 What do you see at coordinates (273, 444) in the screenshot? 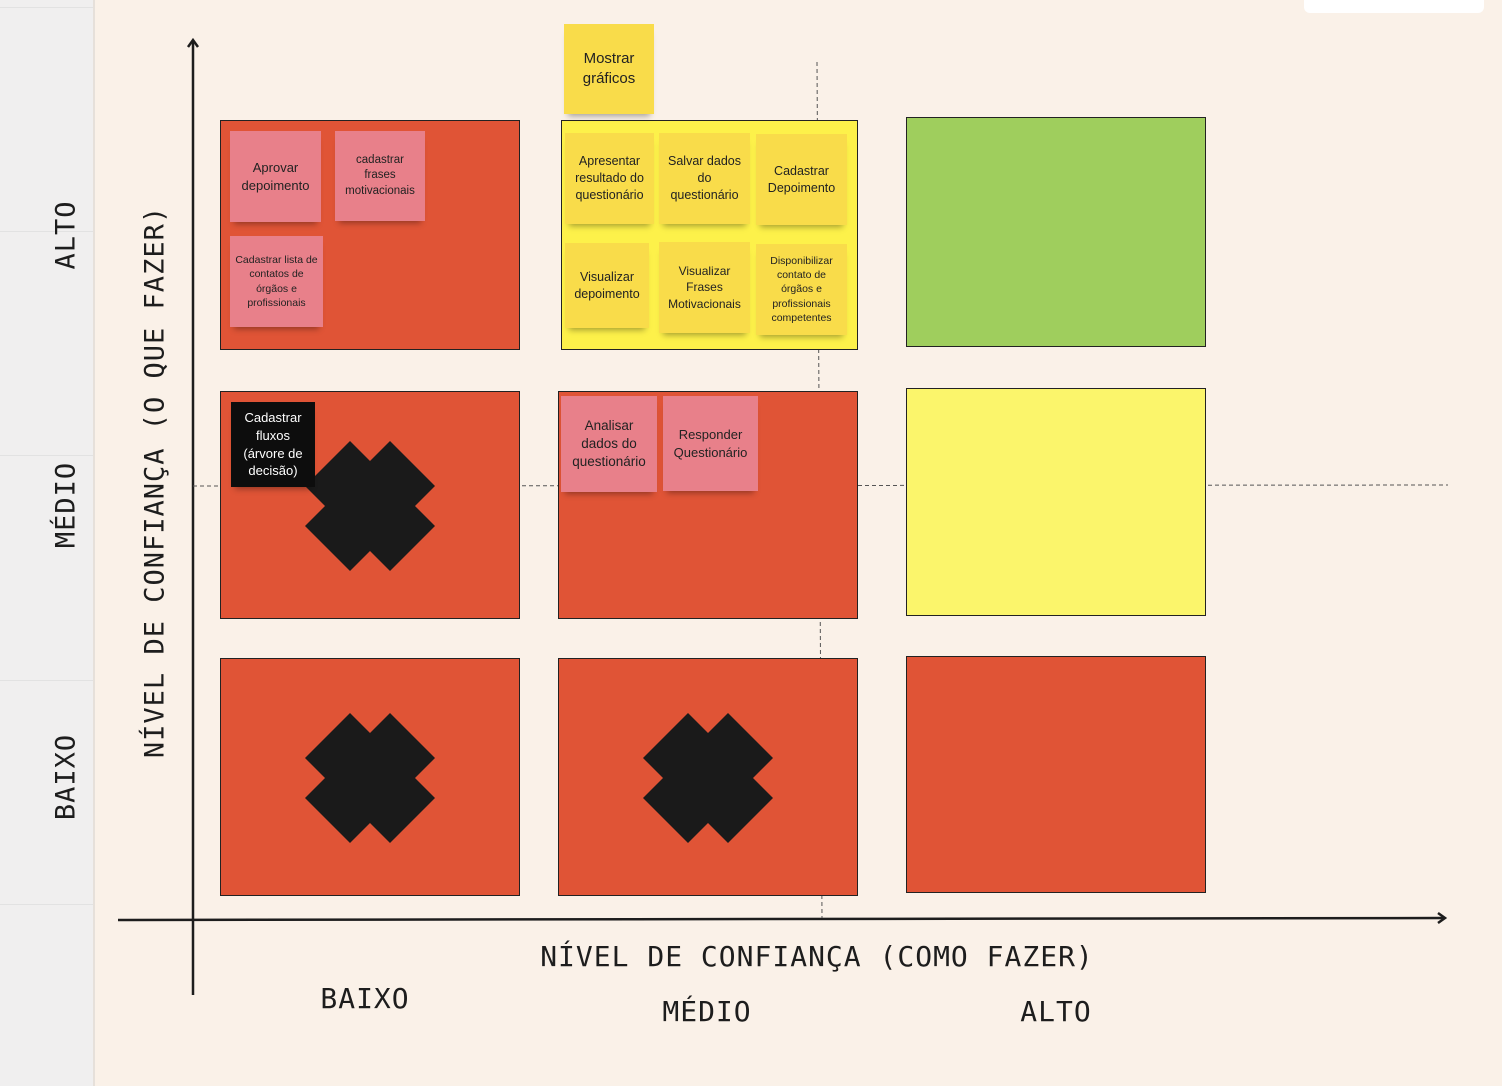
I see `sticky-note: Cadastrar fluxos (árvore de decisão)` at bounding box center [273, 444].